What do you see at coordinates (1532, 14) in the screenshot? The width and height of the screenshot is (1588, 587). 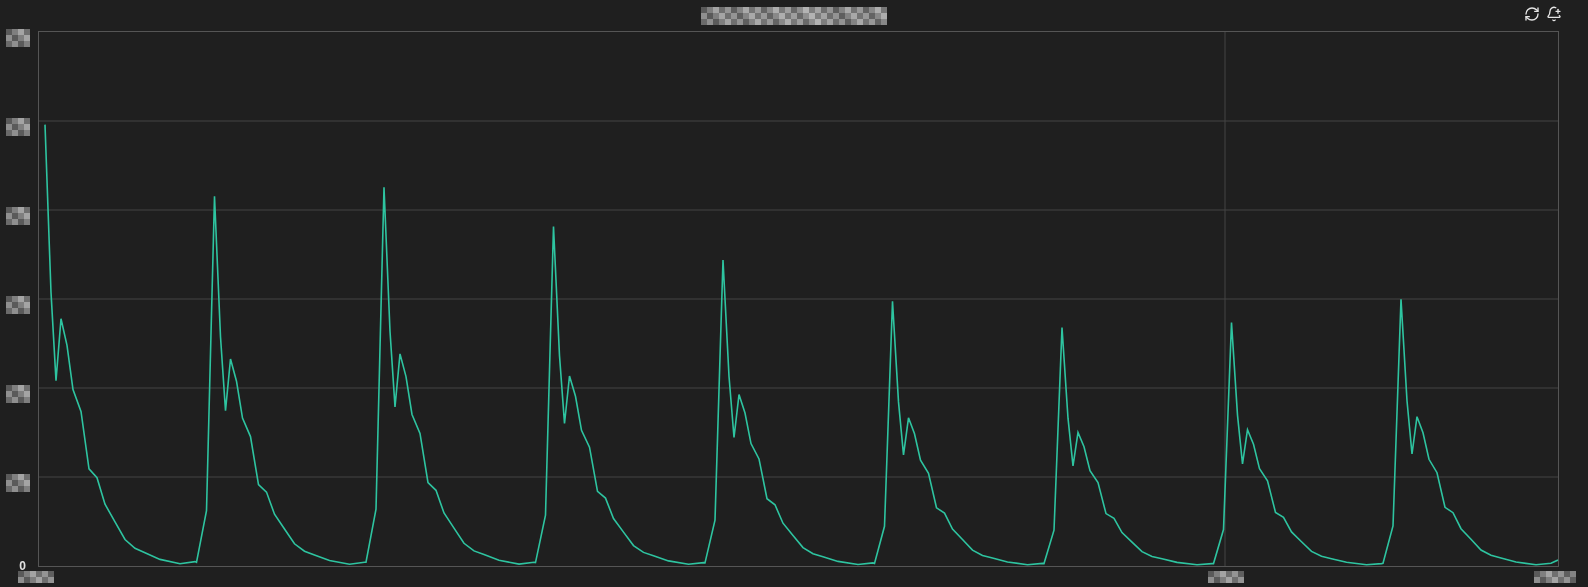 I see `refresh-icon` at bounding box center [1532, 14].